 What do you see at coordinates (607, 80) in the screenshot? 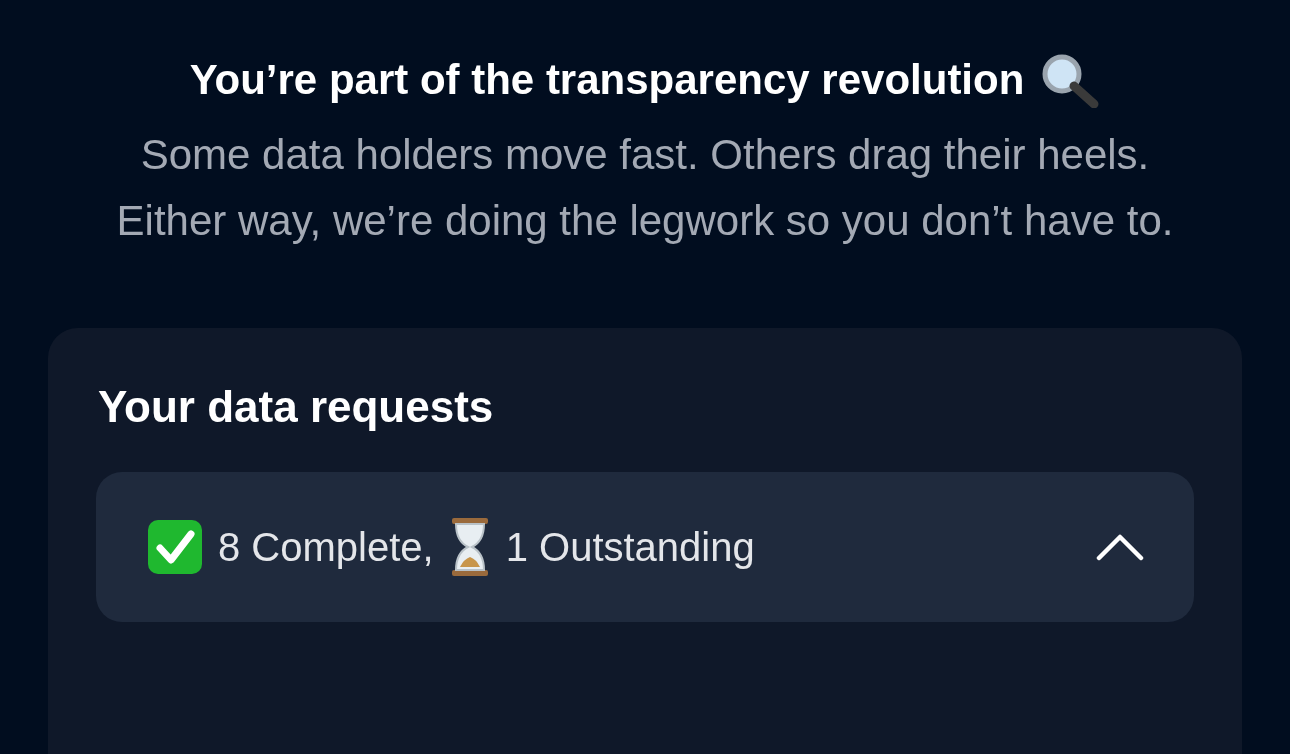
I see `page-title: You’re part of the transparency revolution` at bounding box center [607, 80].